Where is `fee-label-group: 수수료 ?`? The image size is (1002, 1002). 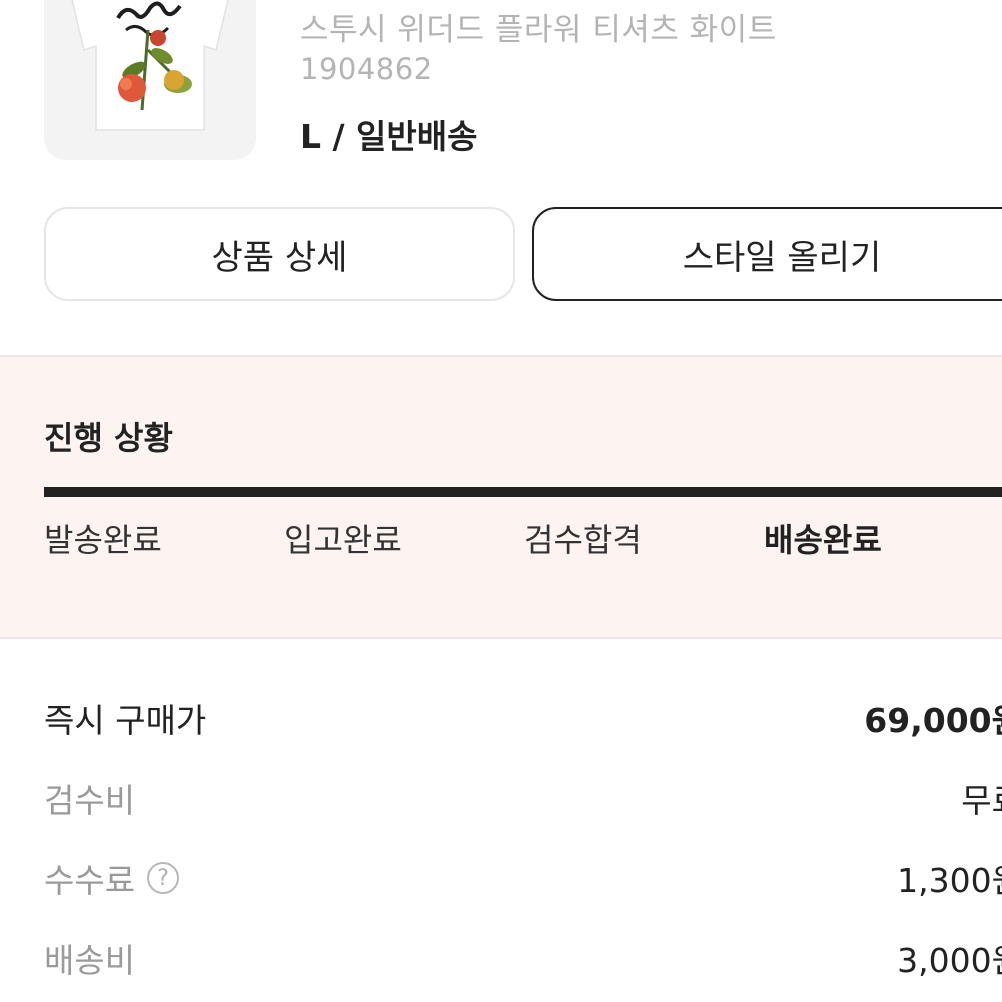 fee-label-group: 수수료 ? is located at coordinates (112, 878).